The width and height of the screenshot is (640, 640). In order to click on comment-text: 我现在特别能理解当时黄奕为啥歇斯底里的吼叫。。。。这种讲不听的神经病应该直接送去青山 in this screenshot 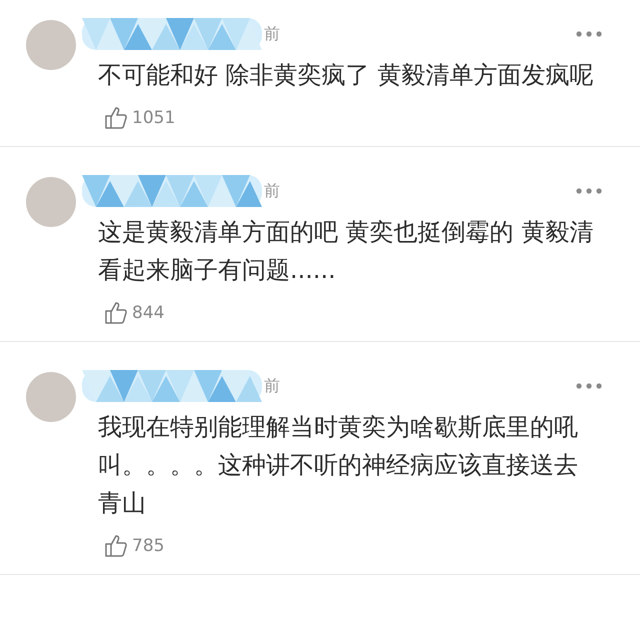, I will do `click(338, 465)`.